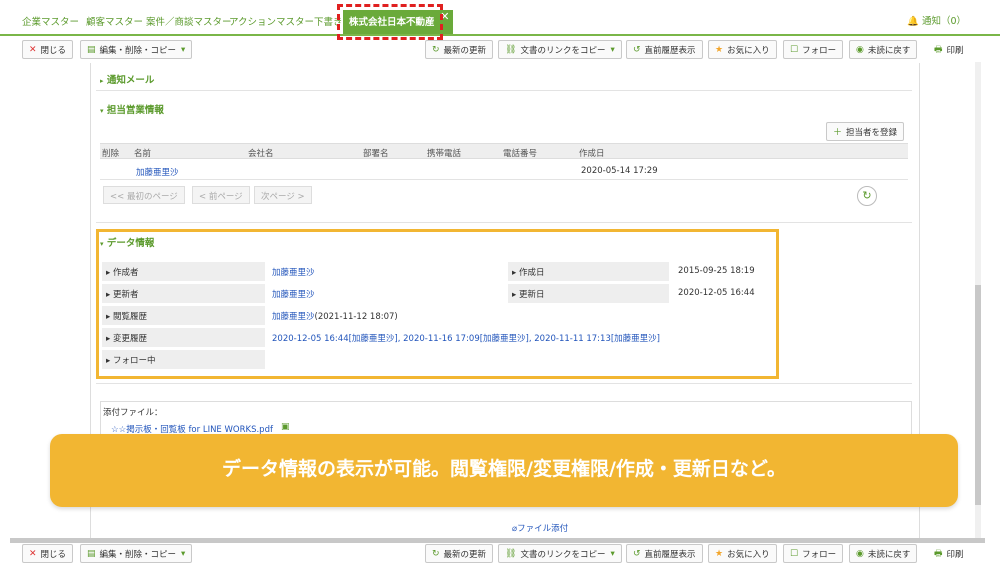 The width and height of the screenshot is (1000, 568). I want to click on tab-company-master: 企業マスター, so click(50, 21).